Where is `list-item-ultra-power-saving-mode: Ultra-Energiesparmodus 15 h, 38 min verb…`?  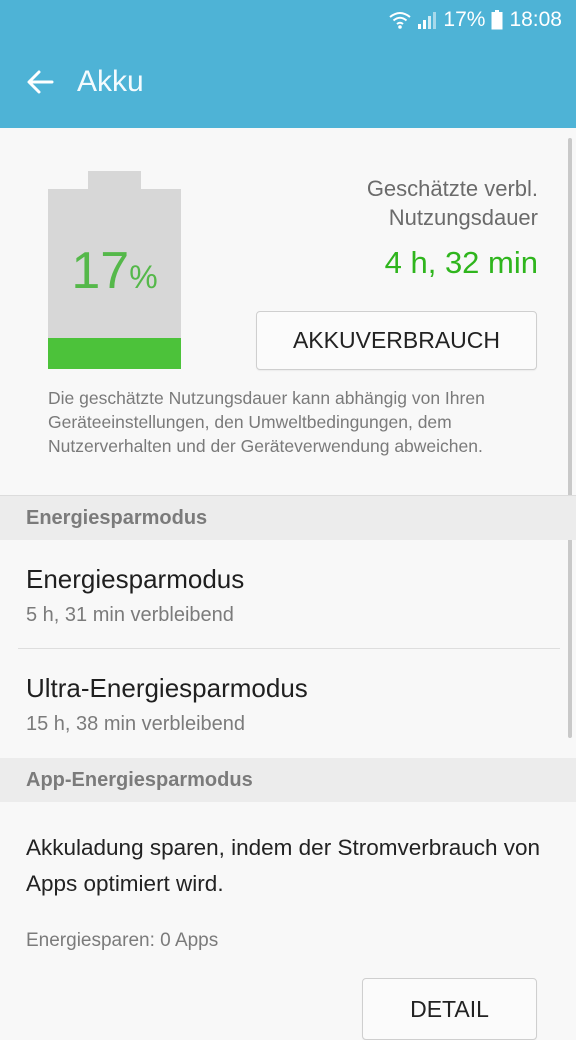 list-item-ultra-power-saving-mode: Ultra-Energiesparmodus 15 h, 38 min verb… is located at coordinates (288, 703).